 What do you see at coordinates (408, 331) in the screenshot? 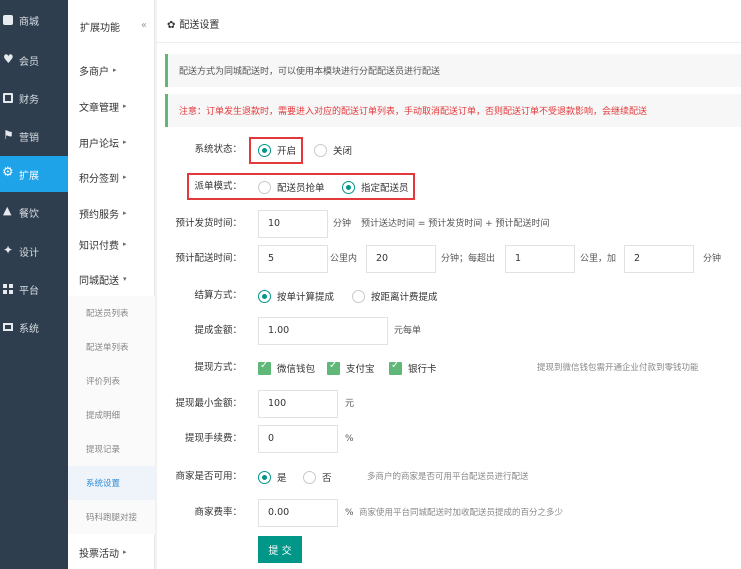
I see `commission-unit: 元每单` at bounding box center [408, 331].